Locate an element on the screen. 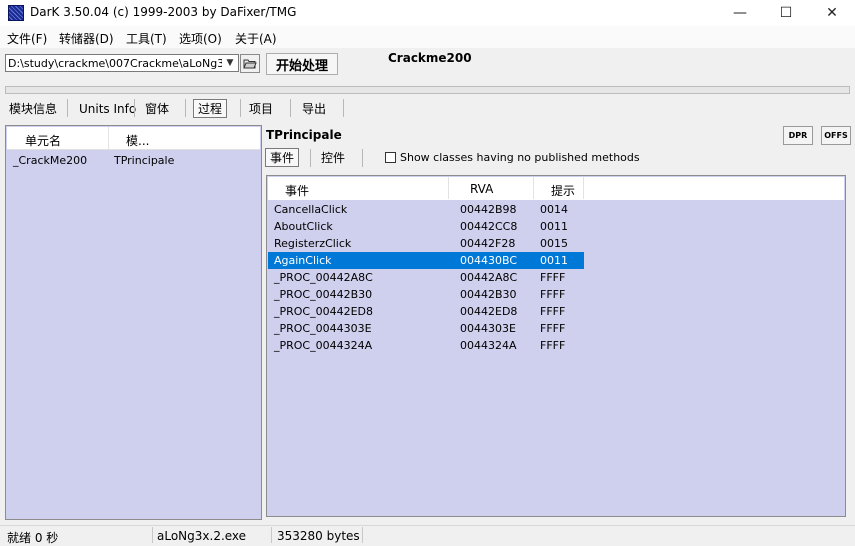 This screenshot has width=855, height=546. rva-cell: 00442CC8 is located at coordinates (489, 226).